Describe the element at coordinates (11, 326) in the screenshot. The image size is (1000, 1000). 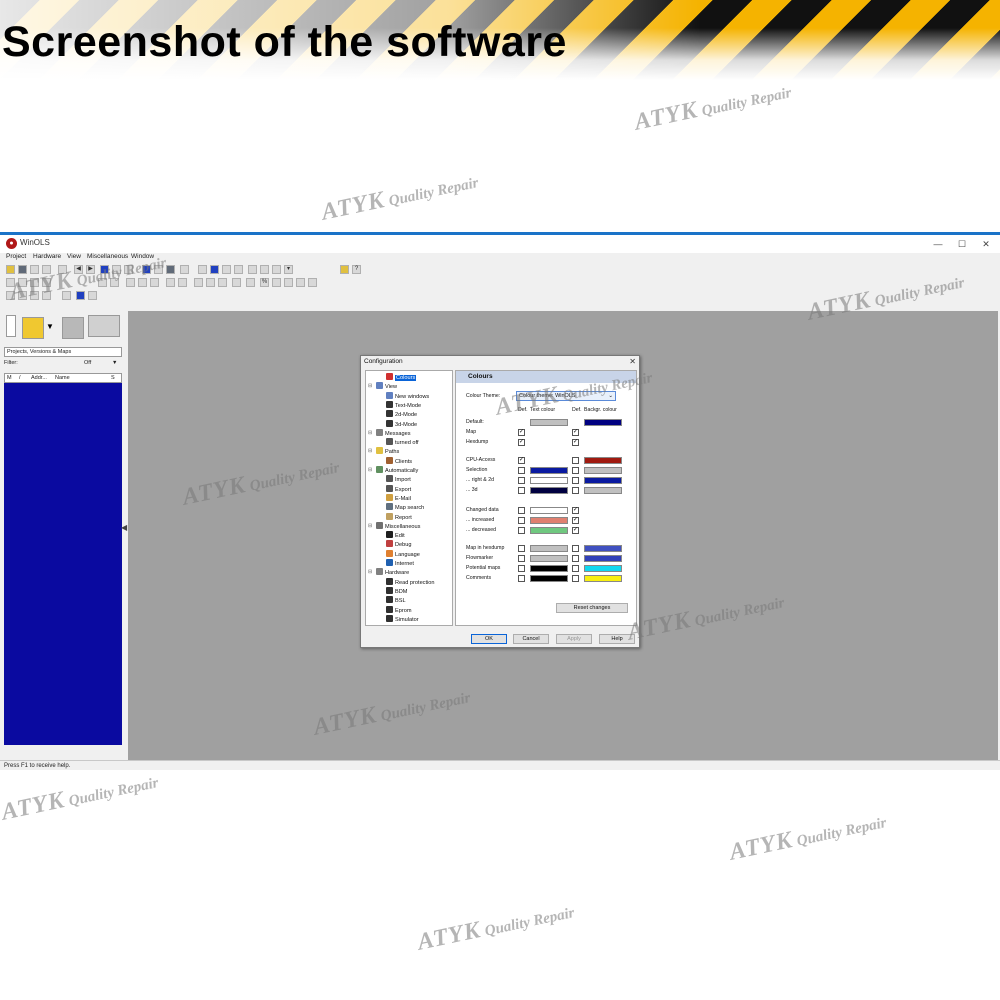
I see `new-file-icon` at that location.